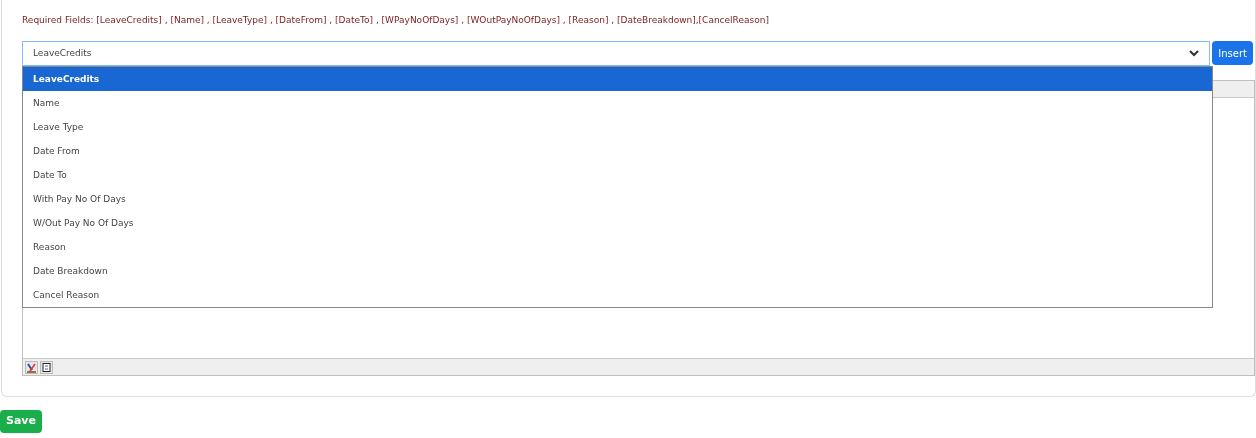  What do you see at coordinates (396, 20) in the screenshot?
I see `required-fields-note: Required Fields: [LeaveCredits] , [Name] , [LeaveType] , [DateFrom] , [DateTo] , [WPayNoOfDays] , [WOutPayNoOfDays] , [Reason] , [DateBreakdown],[CancelReason]` at bounding box center [396, 20].